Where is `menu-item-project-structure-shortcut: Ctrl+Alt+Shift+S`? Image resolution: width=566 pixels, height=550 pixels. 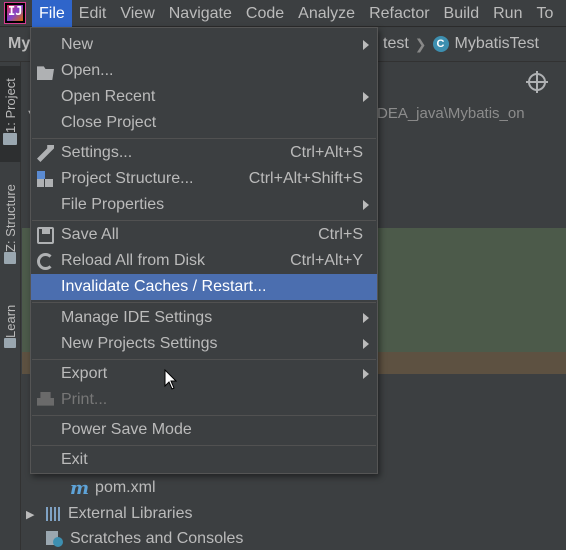
menu-item-project-structure-shortcut: Ctrl+Alt+Shift+S is located at coordinates (305, 178).